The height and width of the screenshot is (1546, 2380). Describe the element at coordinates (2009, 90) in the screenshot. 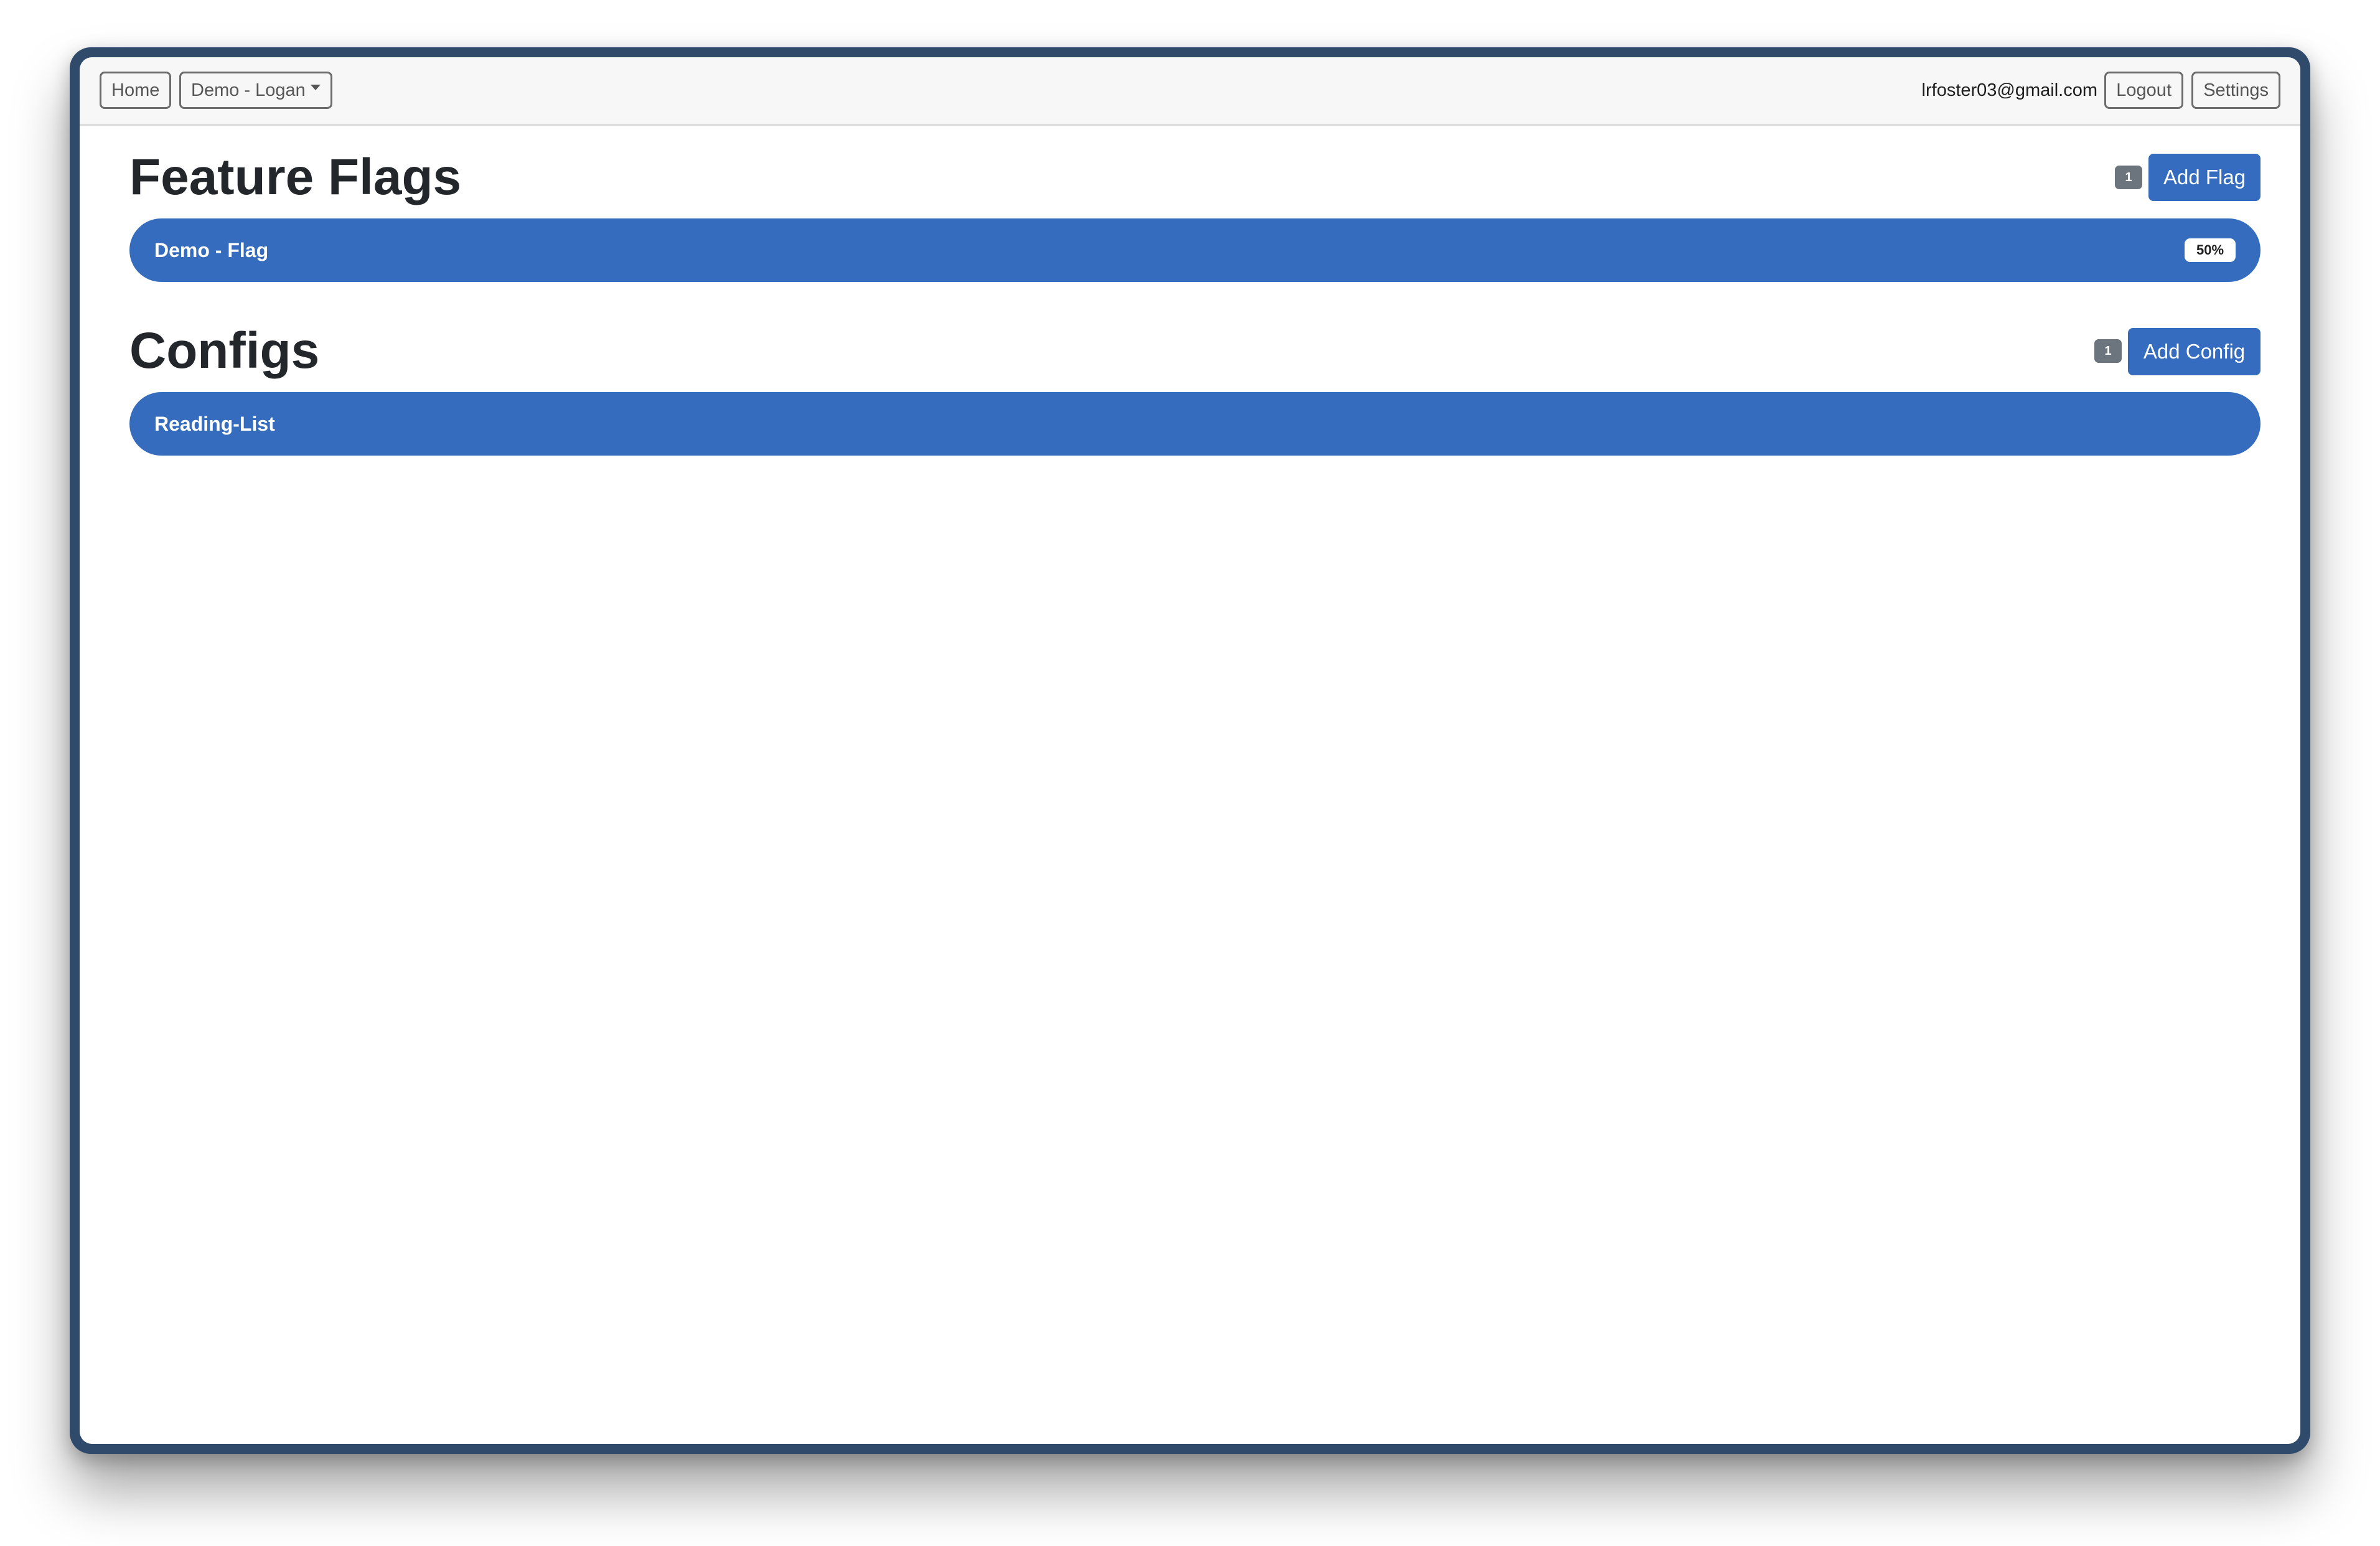

I see `user-email: lrfoster03@gmail.com` at that location.